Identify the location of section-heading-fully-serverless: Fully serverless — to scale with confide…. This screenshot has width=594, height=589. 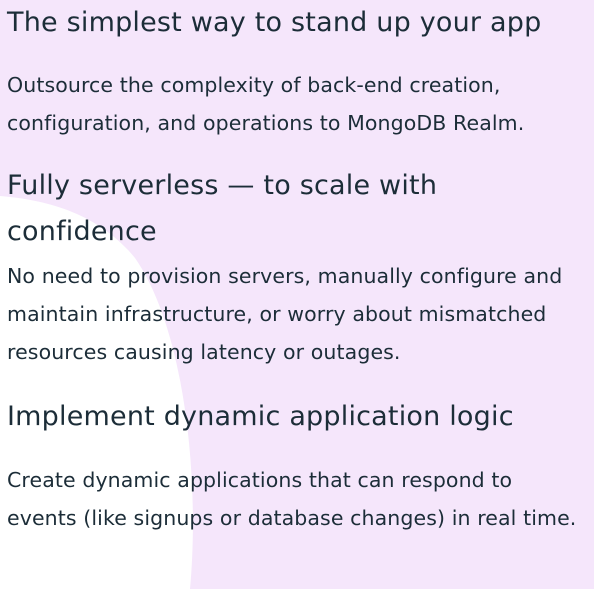
(222, 208).